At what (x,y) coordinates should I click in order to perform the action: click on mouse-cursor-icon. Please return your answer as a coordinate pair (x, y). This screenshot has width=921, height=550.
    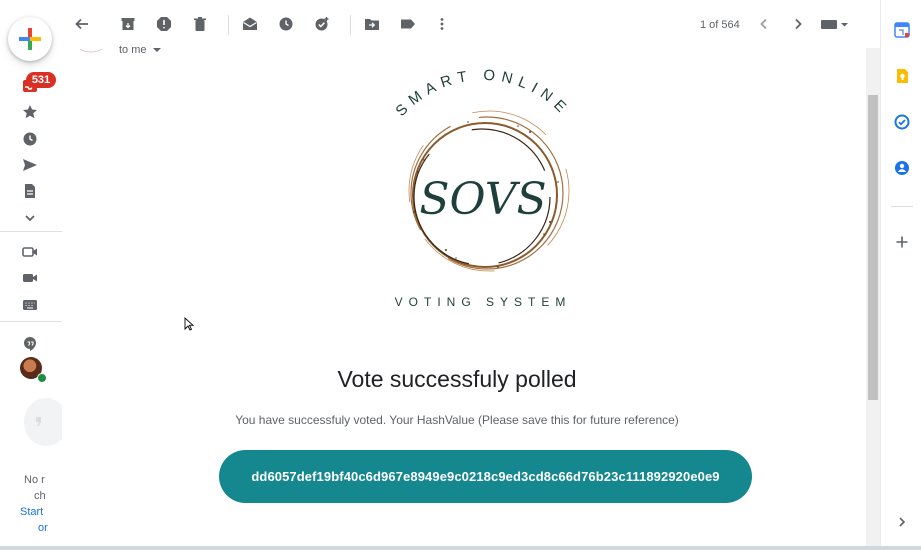
    Looking at the image, I should click on (189, 324).